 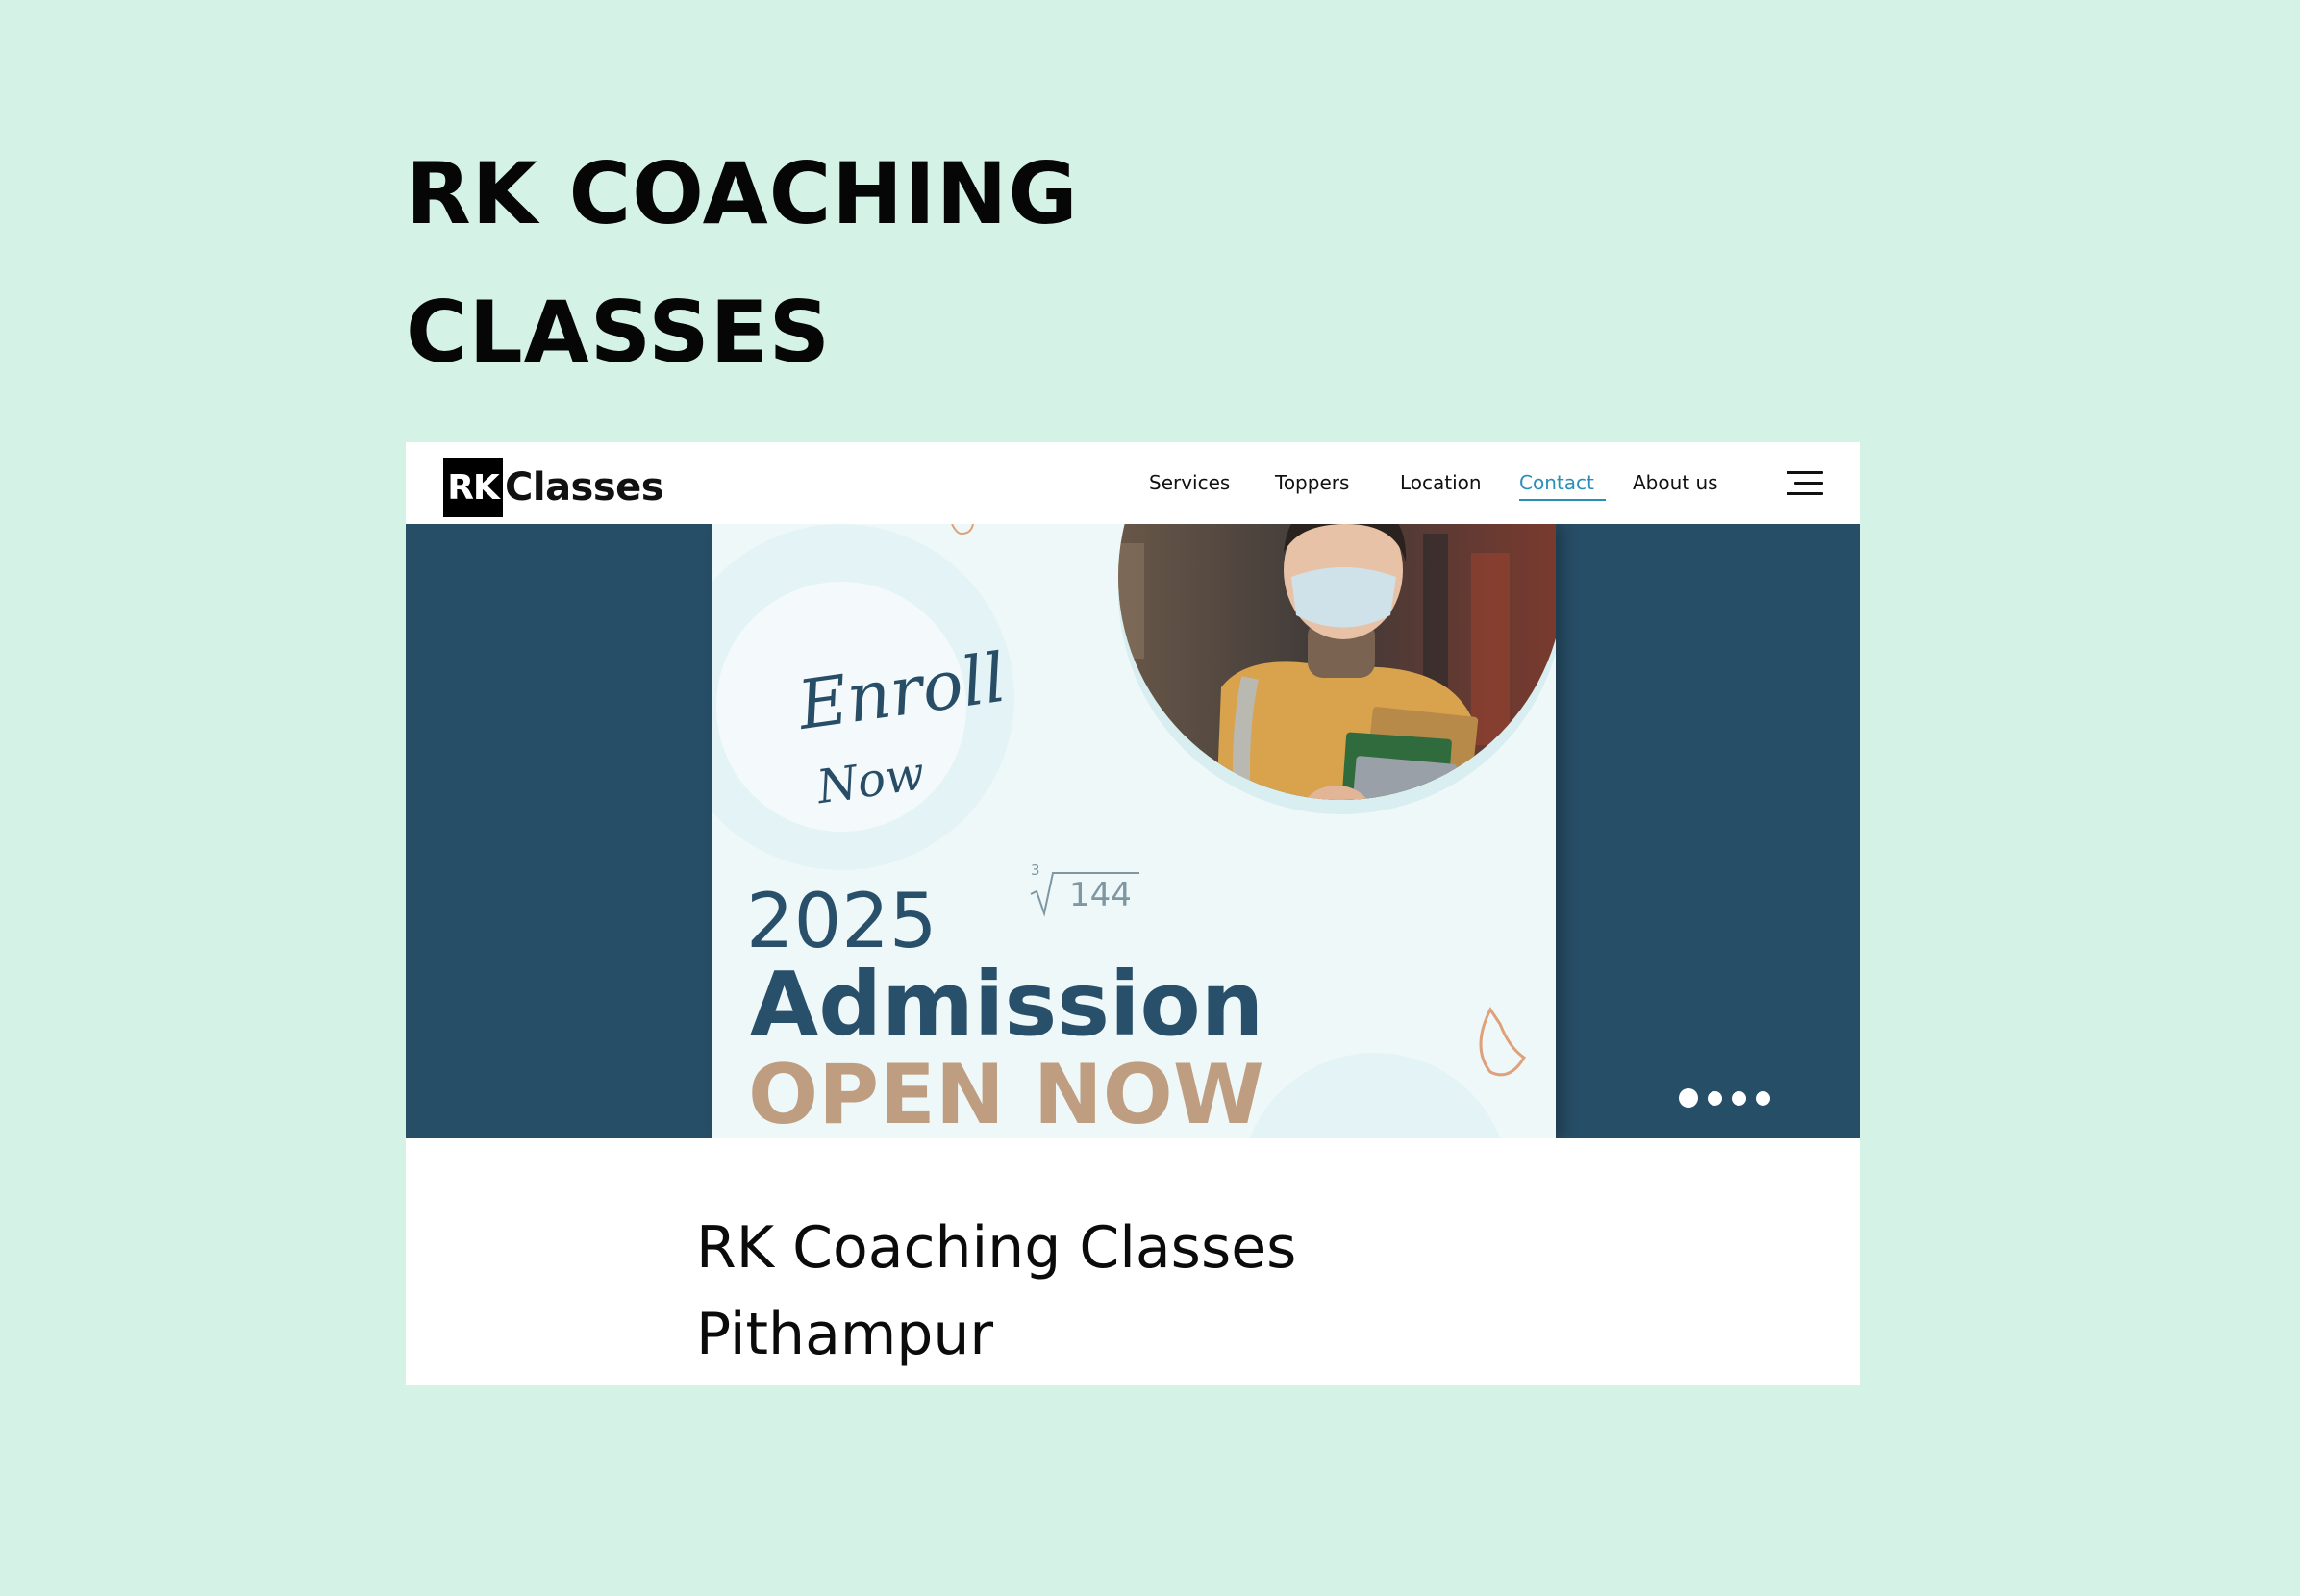 I want to click on nav-link-about-us: About us, so click(x=1675, y=482).